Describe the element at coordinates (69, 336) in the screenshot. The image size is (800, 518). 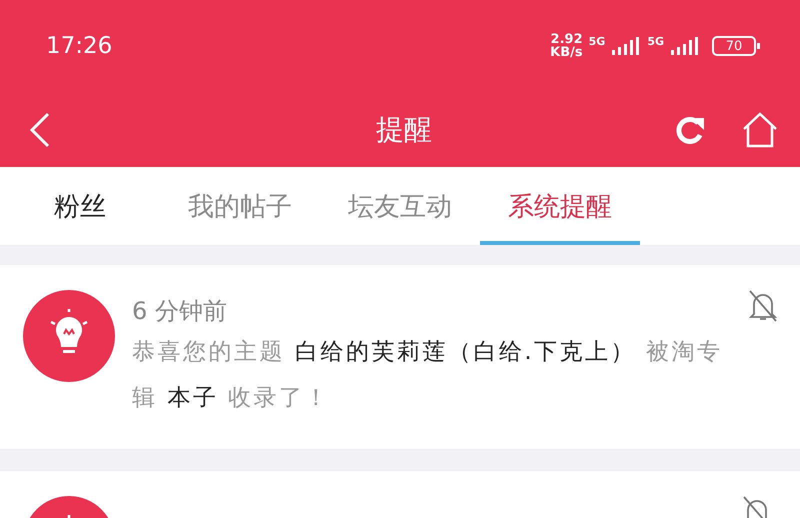
I see `lightbulb-avatar-icon` at that location.